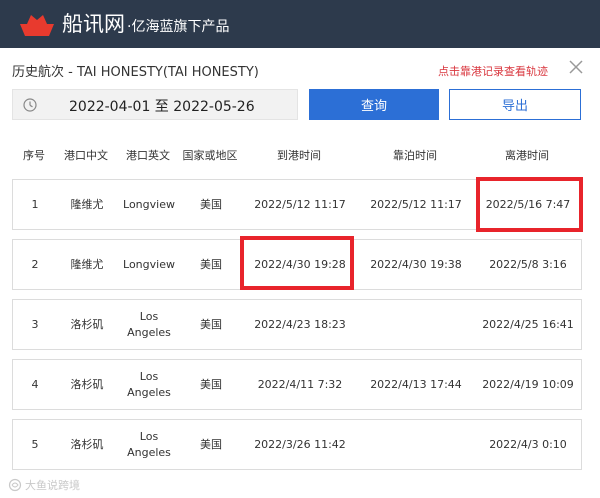  I want to click on watermark-text: 大鱼说跨境, so click(52, 485).